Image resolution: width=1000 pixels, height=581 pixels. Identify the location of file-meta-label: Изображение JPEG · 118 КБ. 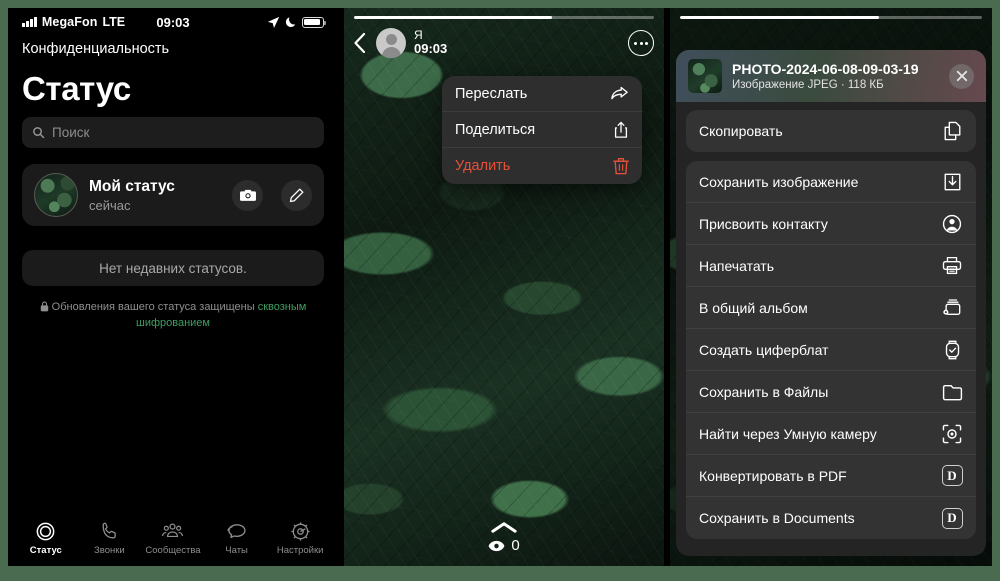
(808, 85).